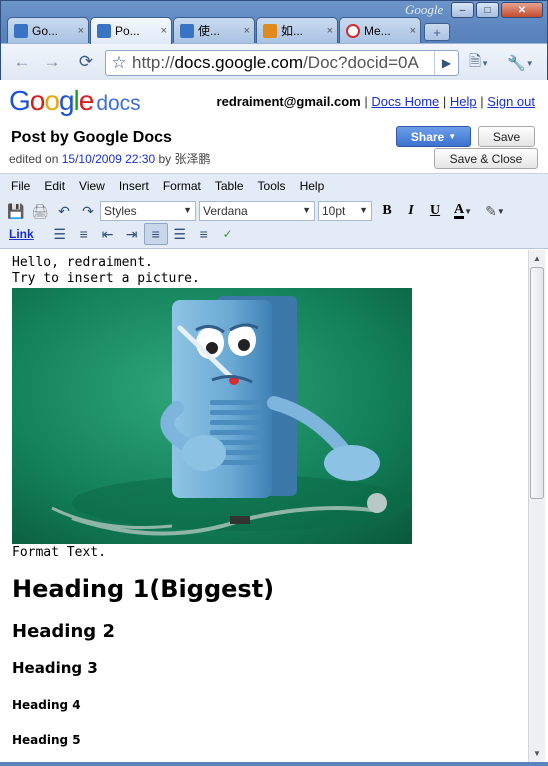 This screenshot has height=766, width=548. What do you see at coordinates (182, 186) in the screenshot?
I see `menu-format: Format` at bounding box center [182, 186].